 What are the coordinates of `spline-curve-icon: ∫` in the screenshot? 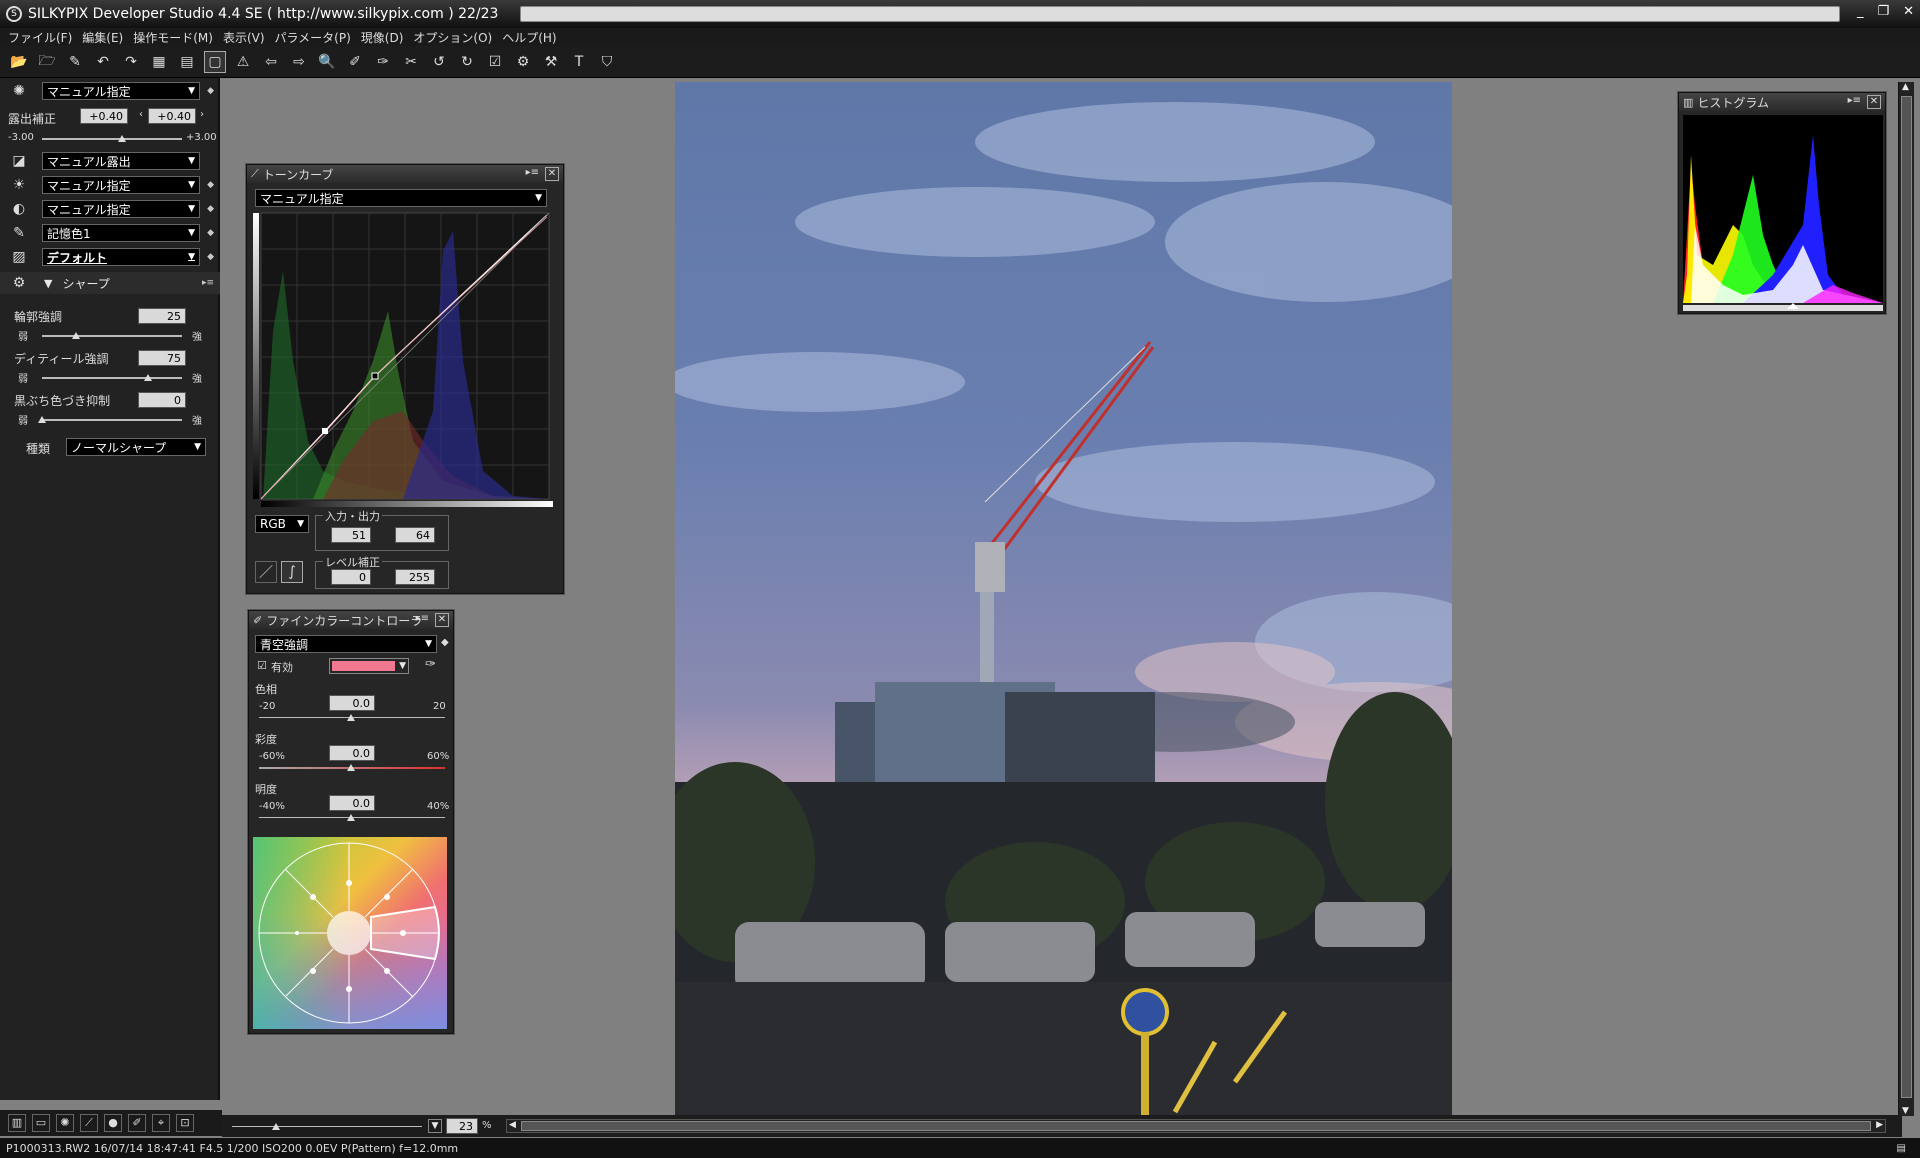 It's located at (292, 572).